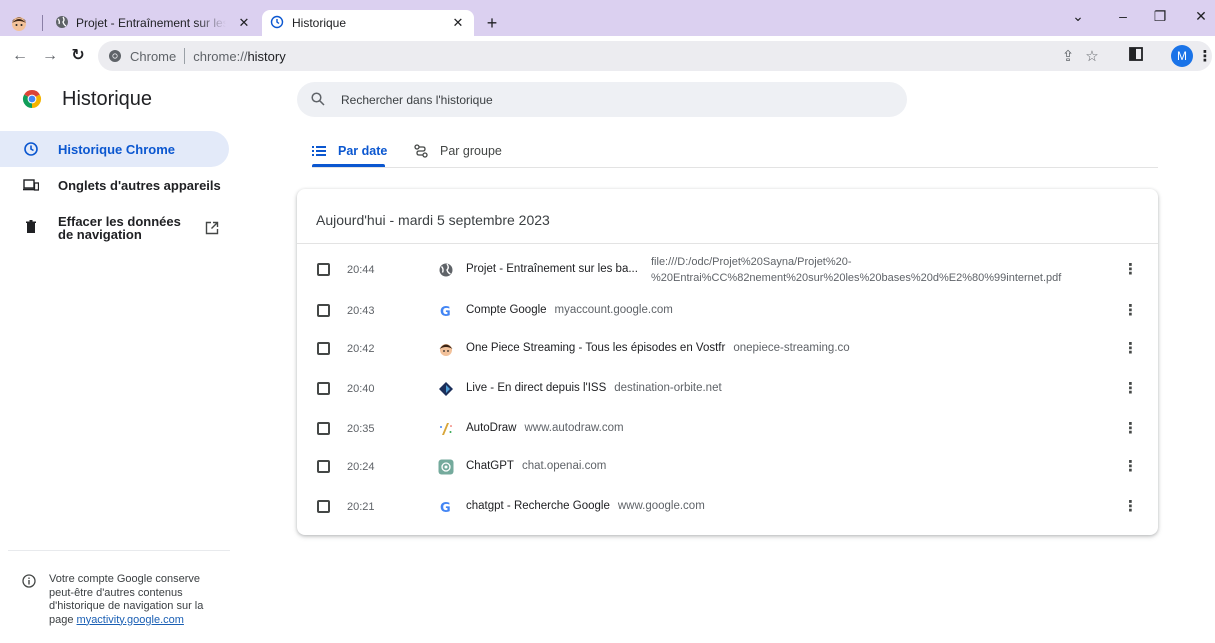  I want to click on entry-title-text: ChatGPT, so click(490, 466).